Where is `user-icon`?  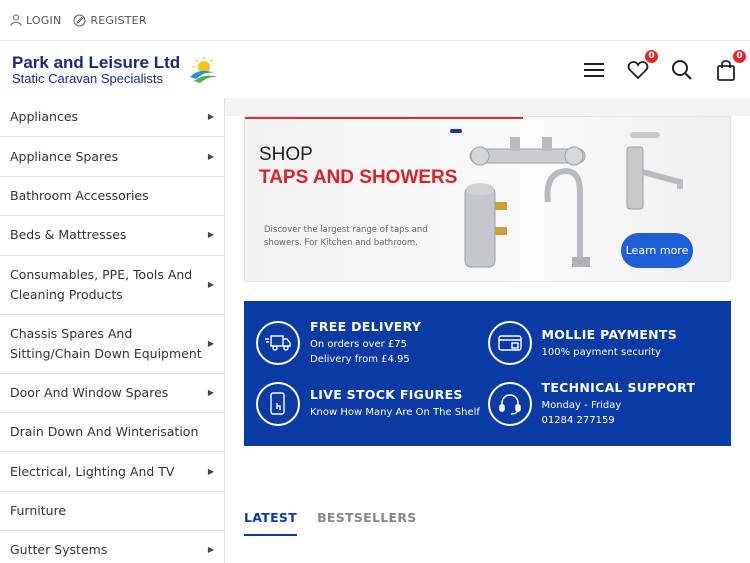 user-icon is located at coordinates (16, 20).